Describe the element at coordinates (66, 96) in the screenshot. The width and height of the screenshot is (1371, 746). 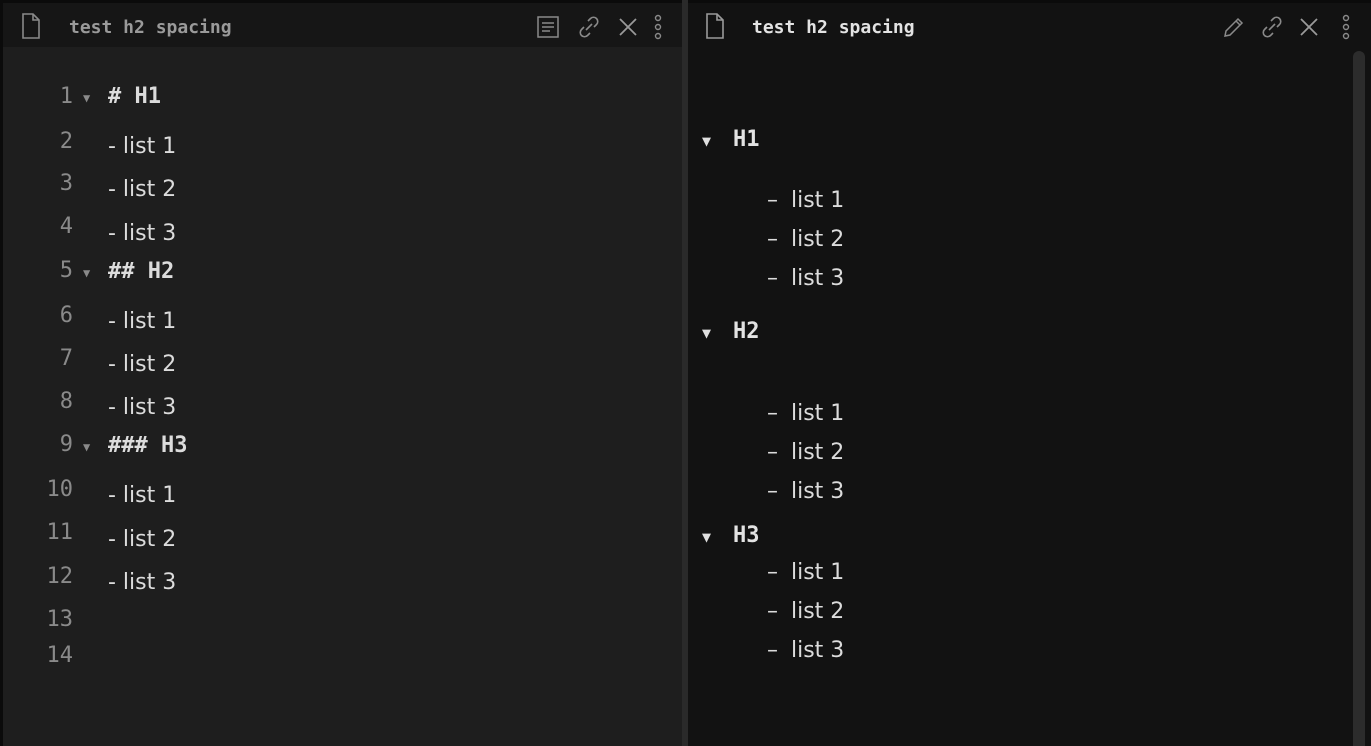
I see `line-number: 1` at that location.